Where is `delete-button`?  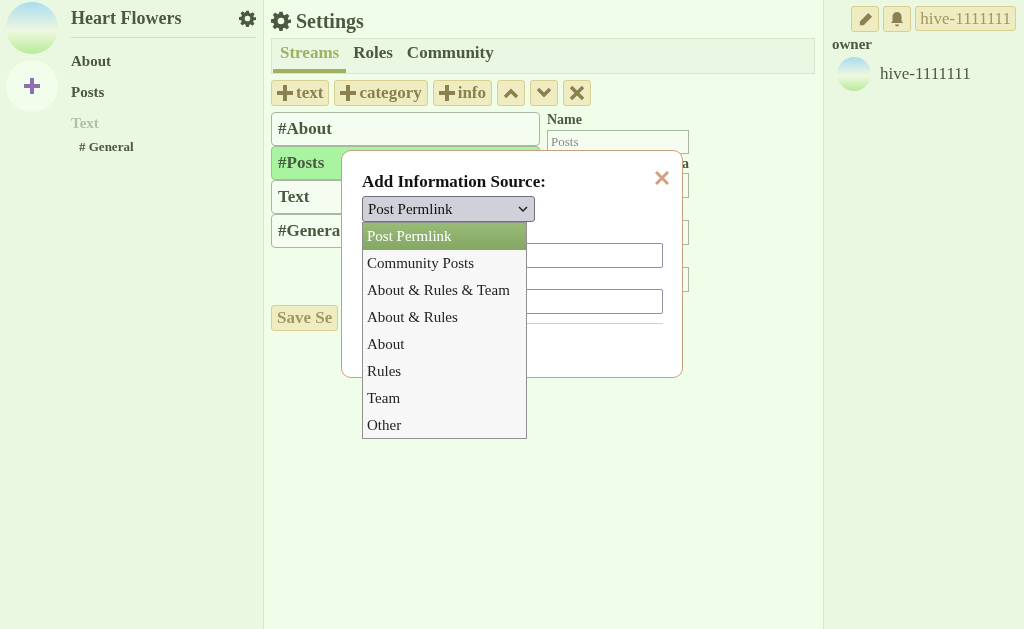 delete-button is located at coordinates (577, 93).